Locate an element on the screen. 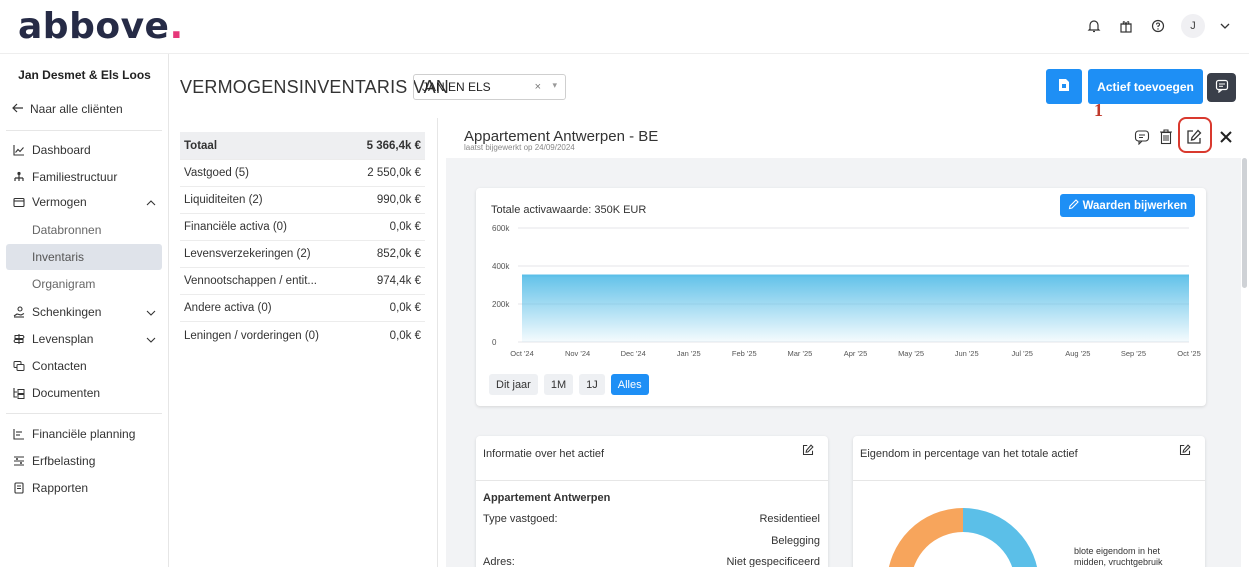 Image resolution: width=1249 pixels, height=567 pixels. sidebar-item-contacten: Contacten is located at coordinates (87, 366).